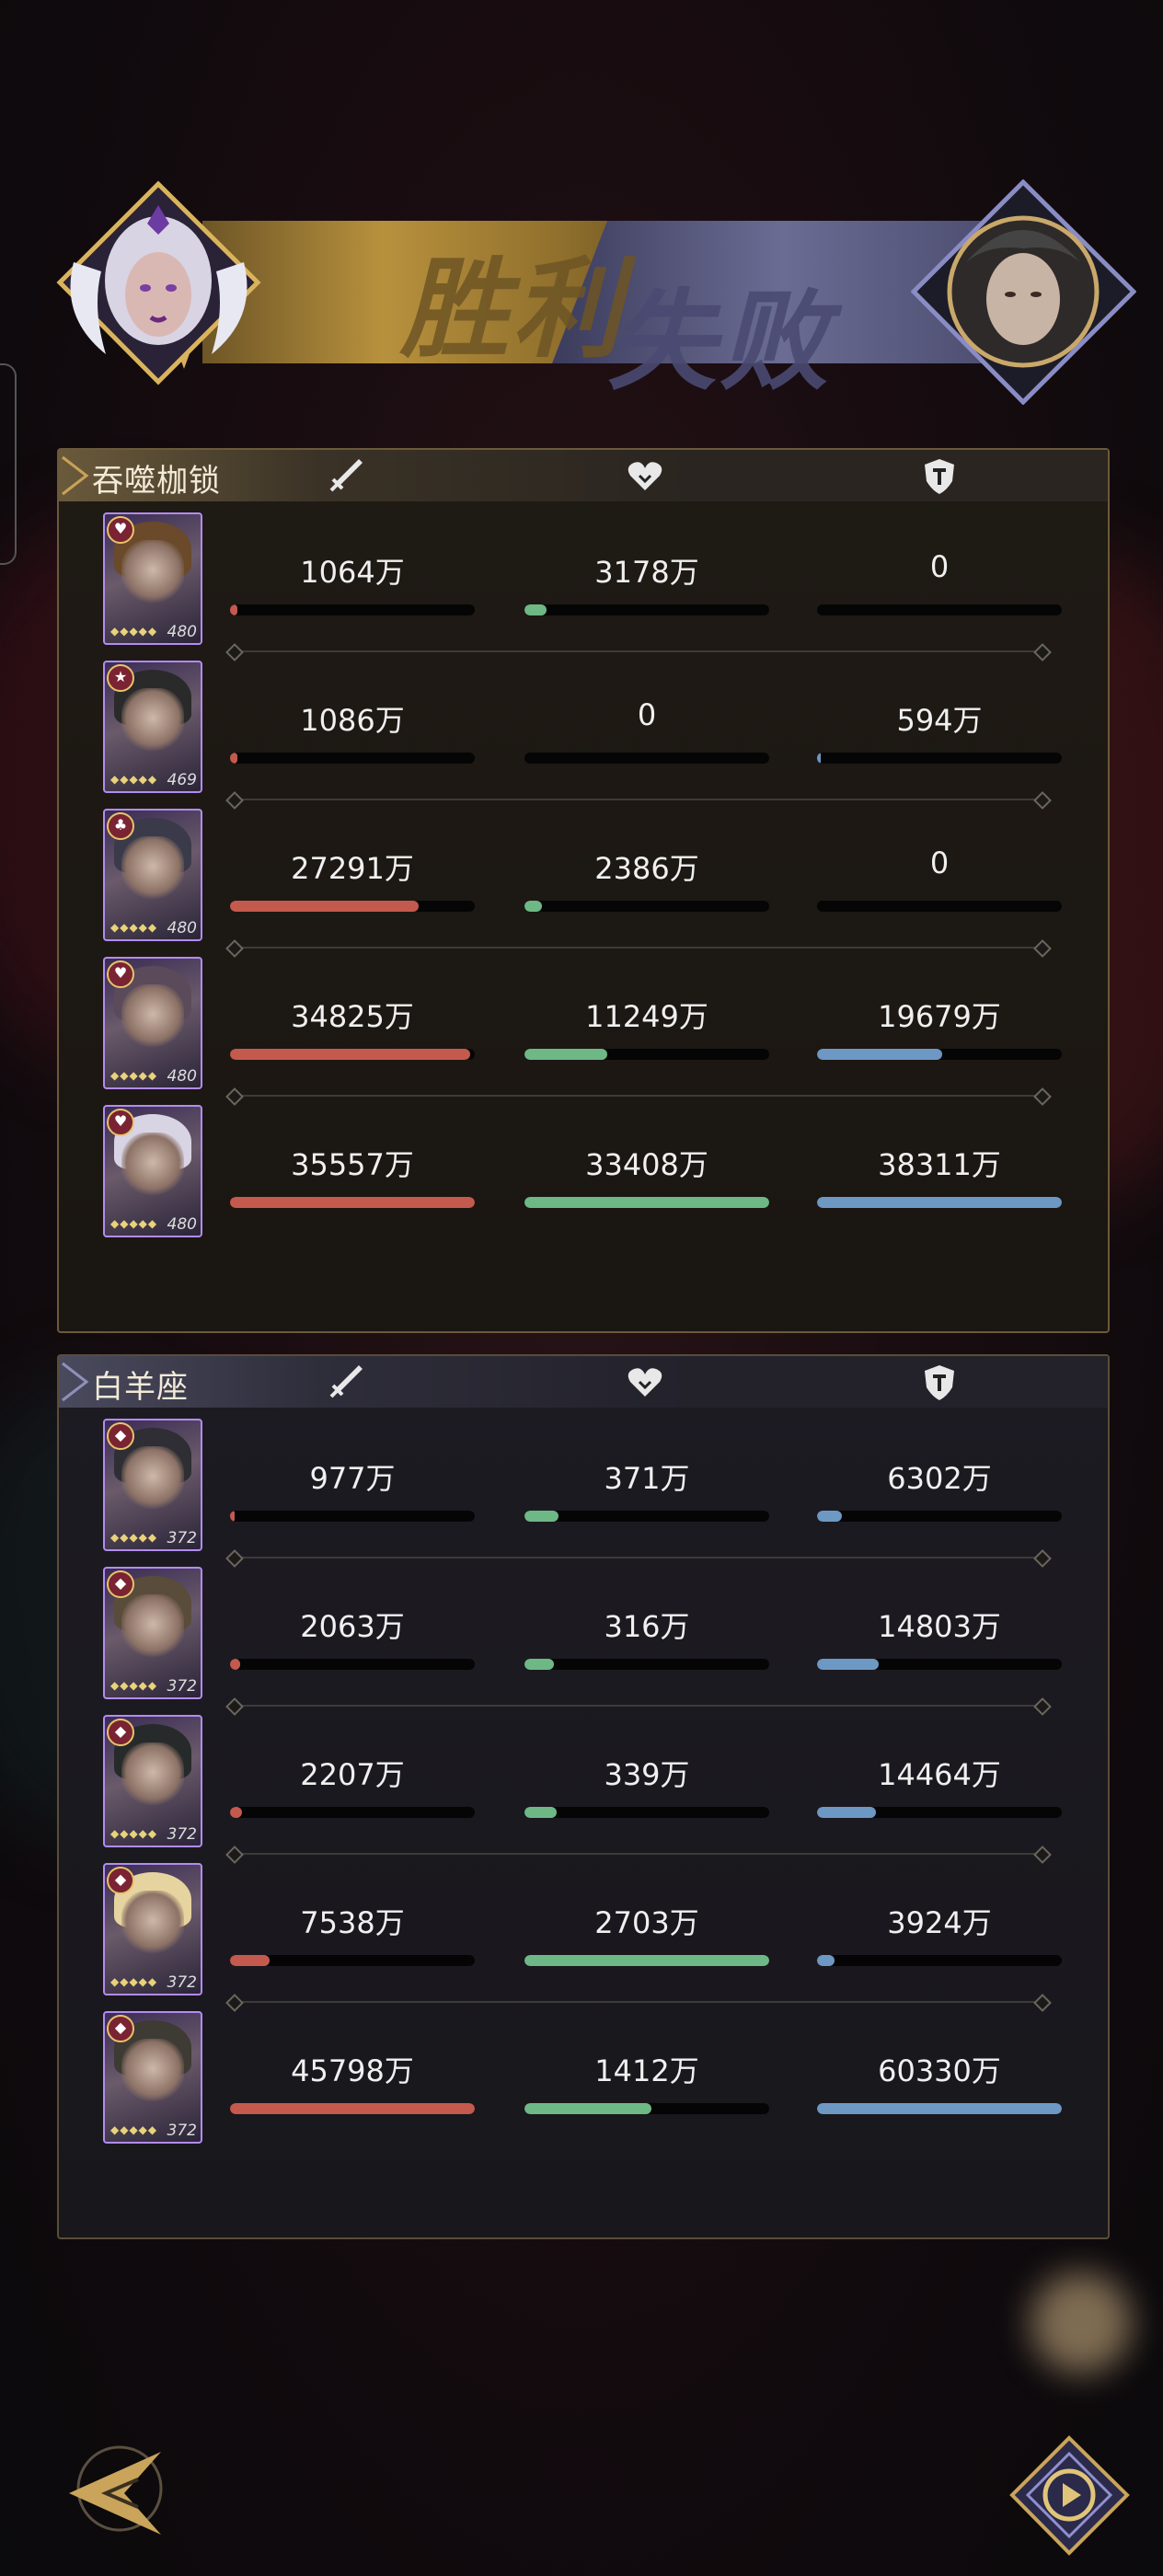 The height and width of the screenshot is (2576, 1163). Describe the element at coordinates (157, 481) in the screenshot. I see `team-name: 吞噬枷锁` at that location.